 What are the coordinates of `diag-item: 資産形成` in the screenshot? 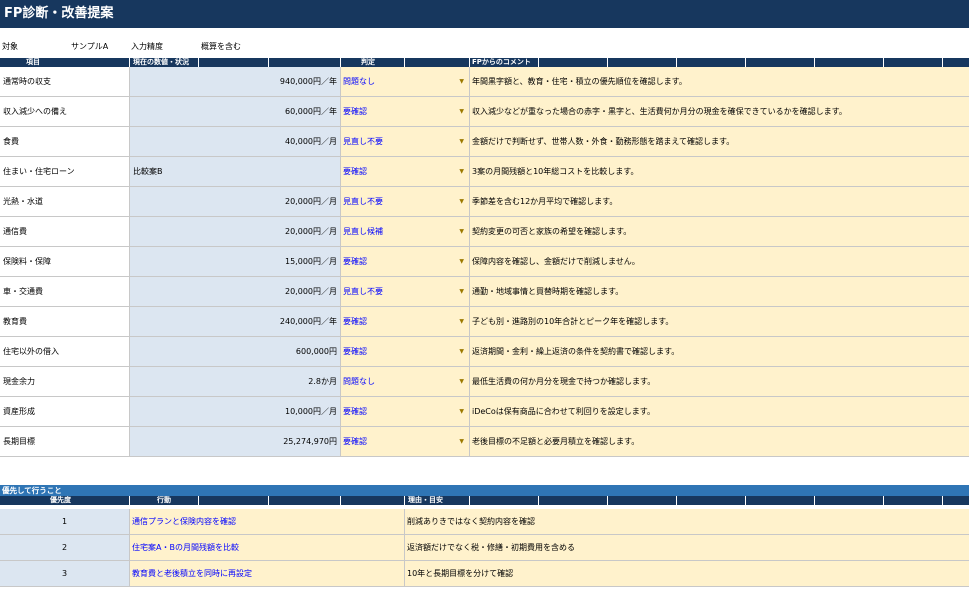 It's located at (64, 411).